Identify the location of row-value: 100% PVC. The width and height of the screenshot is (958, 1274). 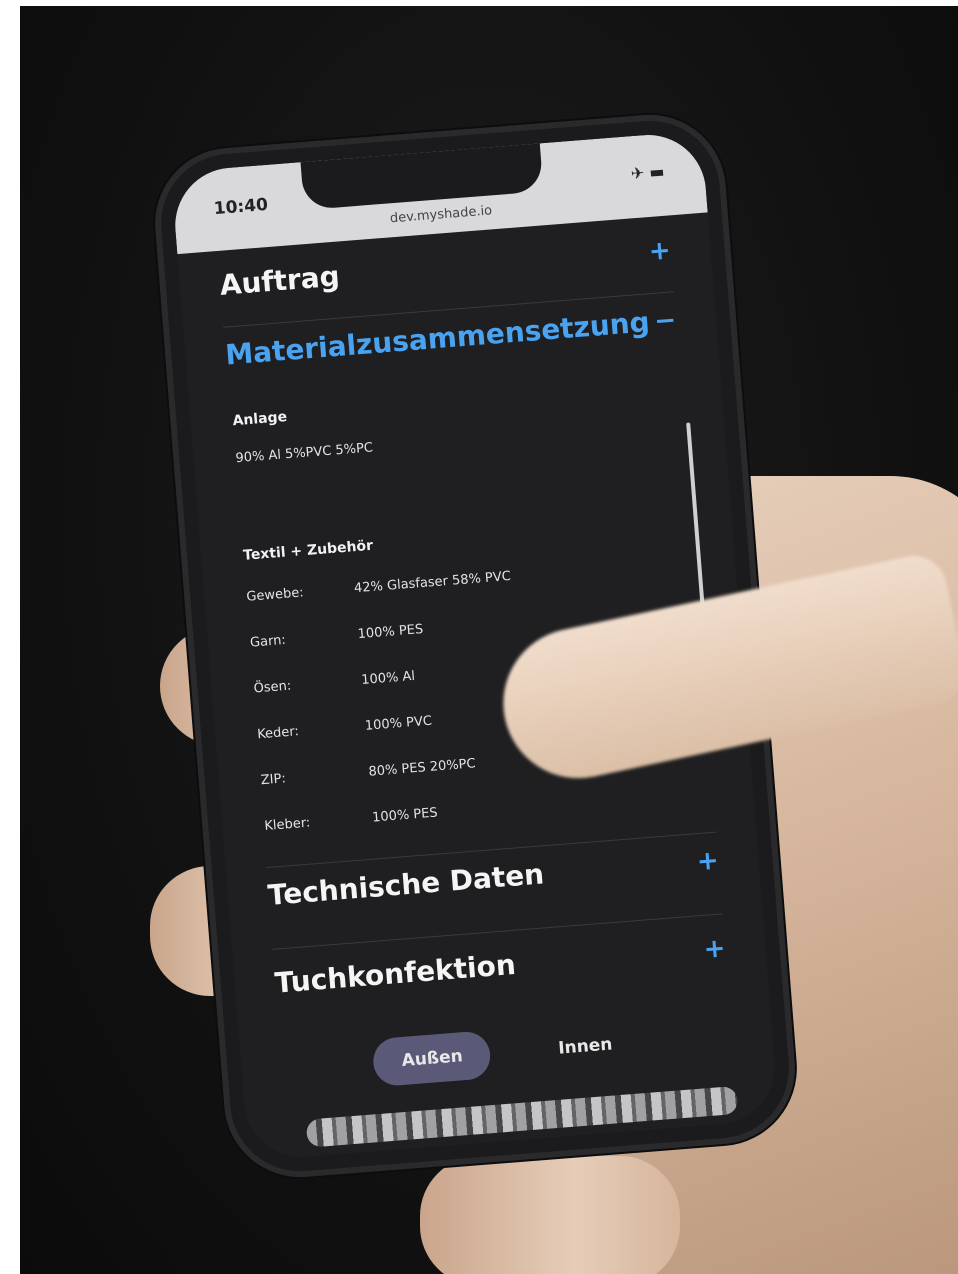
(398, 723).